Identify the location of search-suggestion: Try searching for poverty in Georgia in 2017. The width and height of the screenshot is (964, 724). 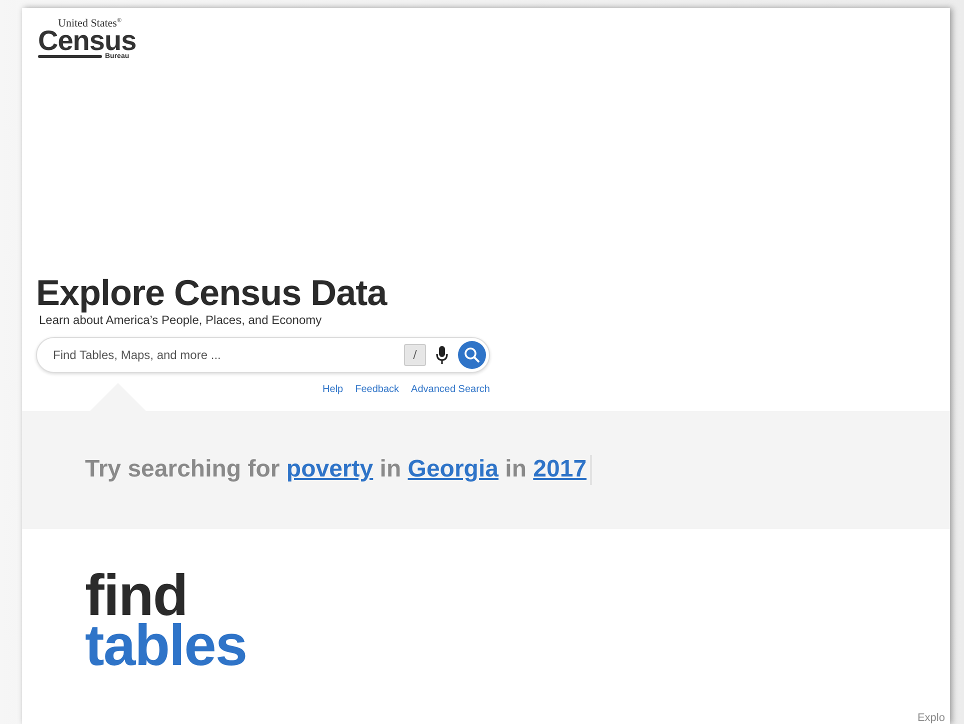
(338, 469).